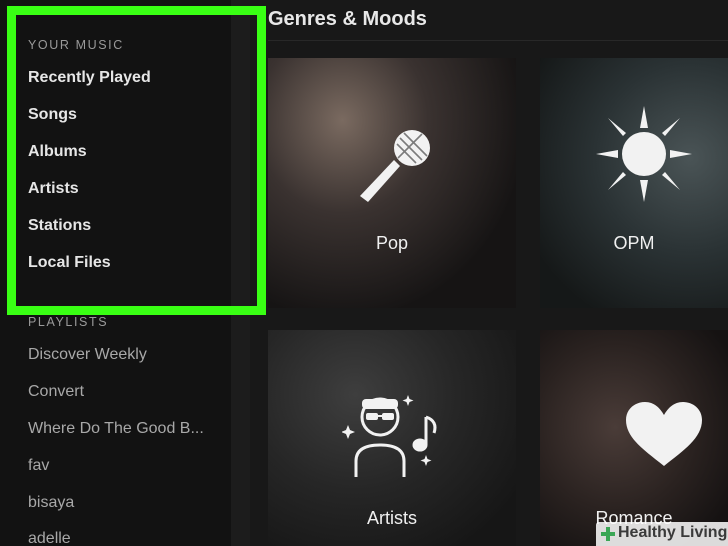 Image resolution: width=728 pixels, height=546 pixels. I want to click on playlist-item: Discover Weekly, so click(87, 355).